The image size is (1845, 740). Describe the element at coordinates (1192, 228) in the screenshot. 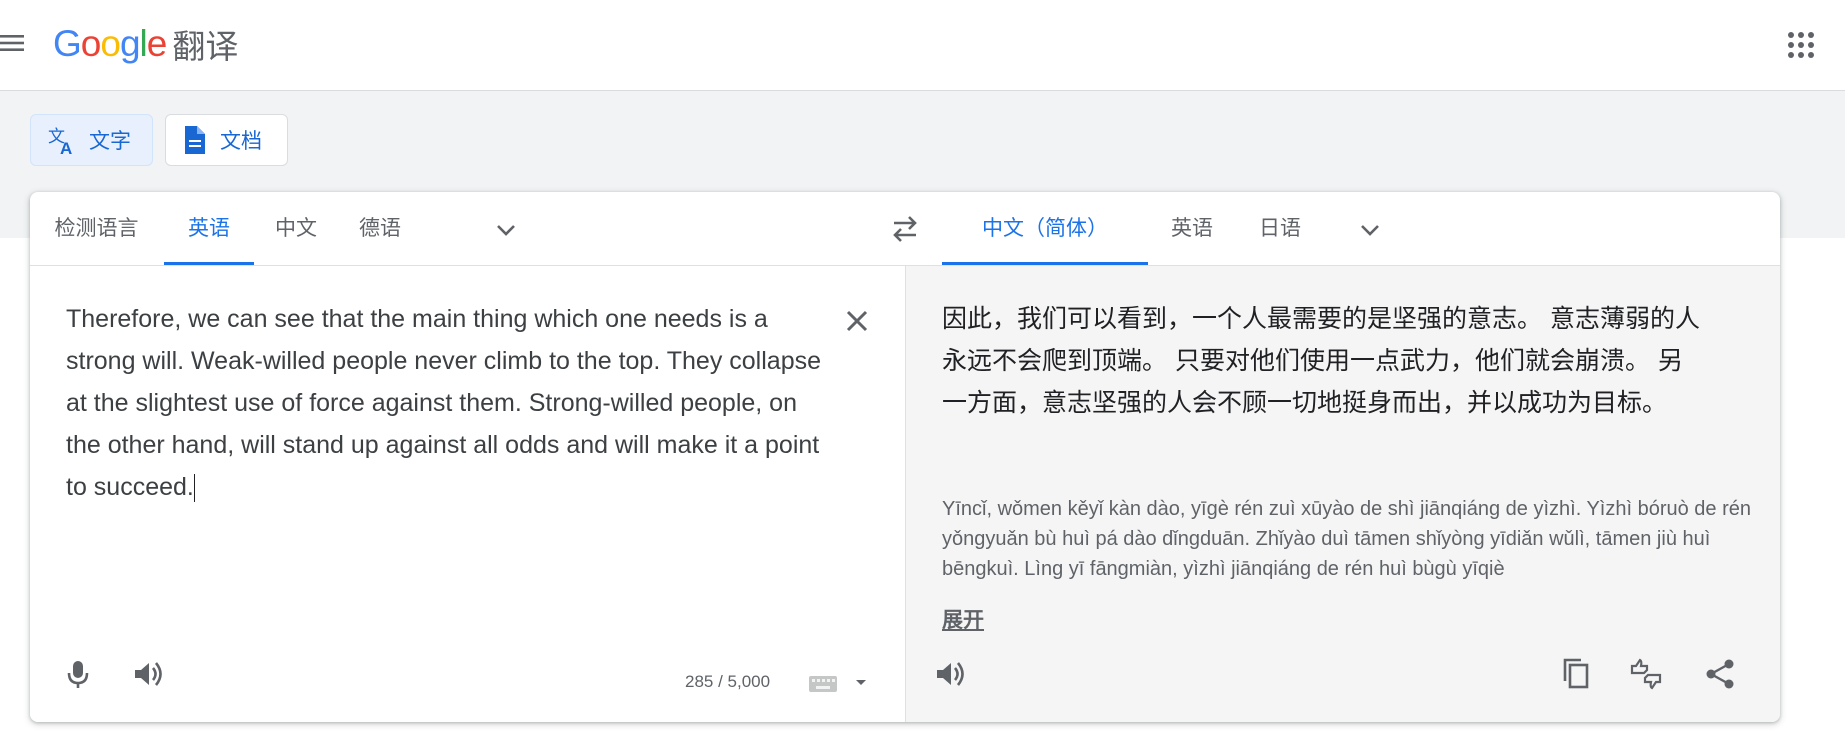

I see `tab-target-english: 英语` at that location.